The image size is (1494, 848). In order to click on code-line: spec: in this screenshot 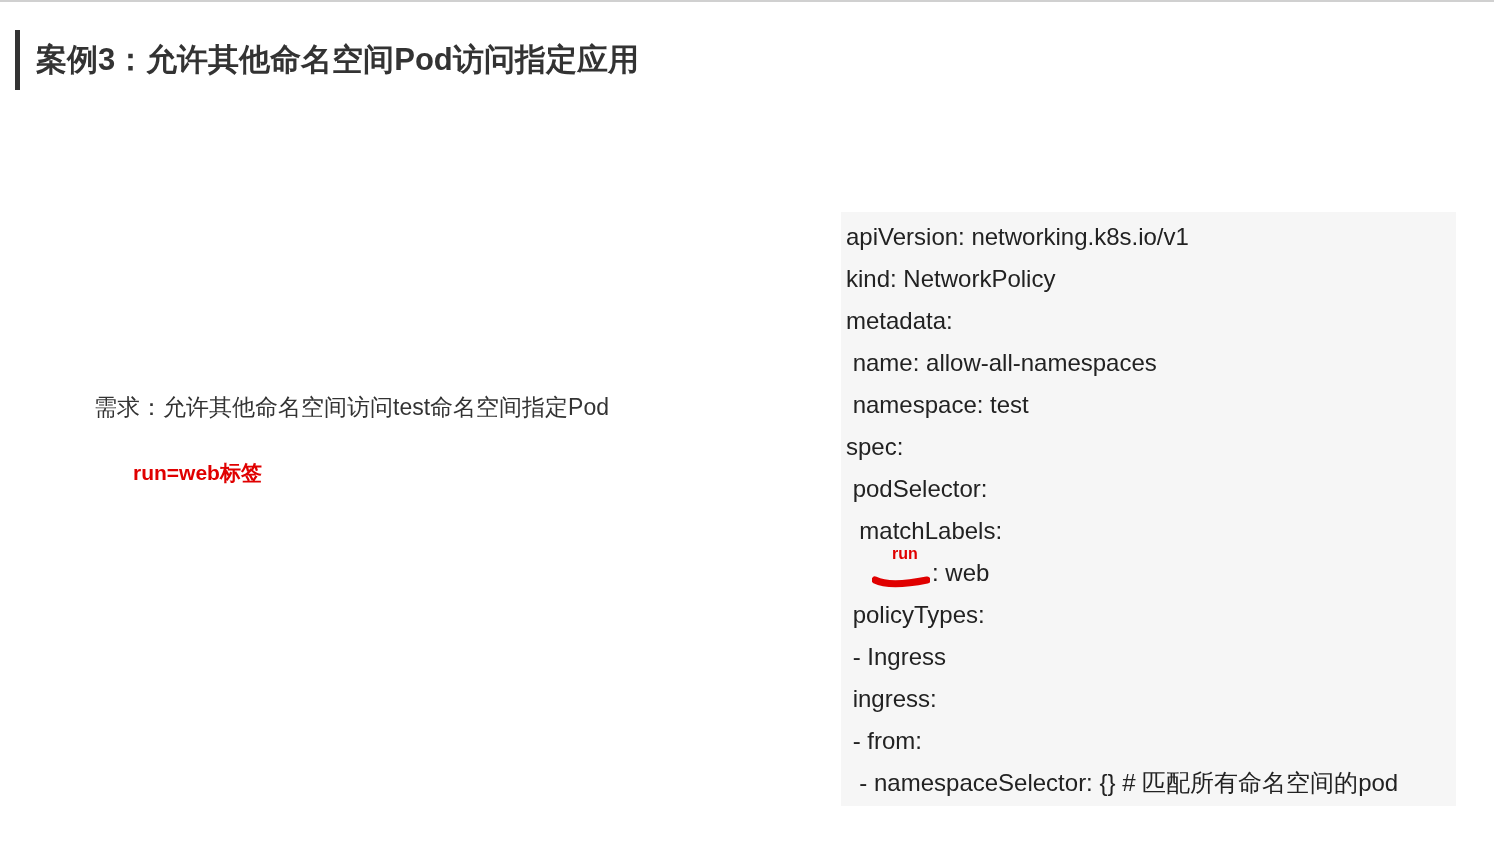, I will do `click(875, 447)`.